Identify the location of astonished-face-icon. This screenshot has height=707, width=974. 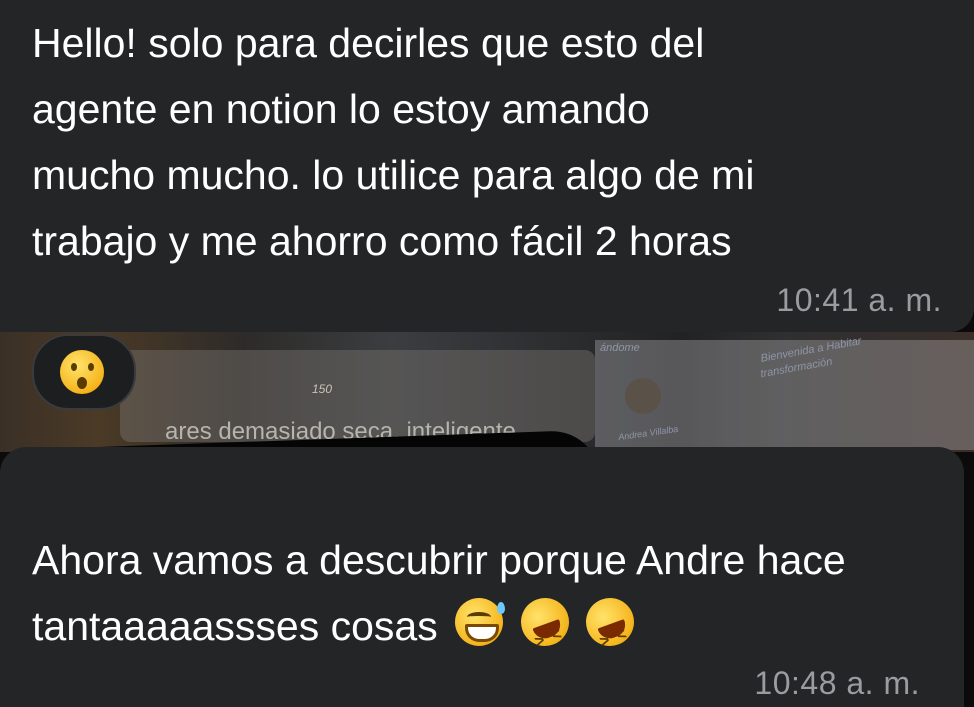
(82, 372).